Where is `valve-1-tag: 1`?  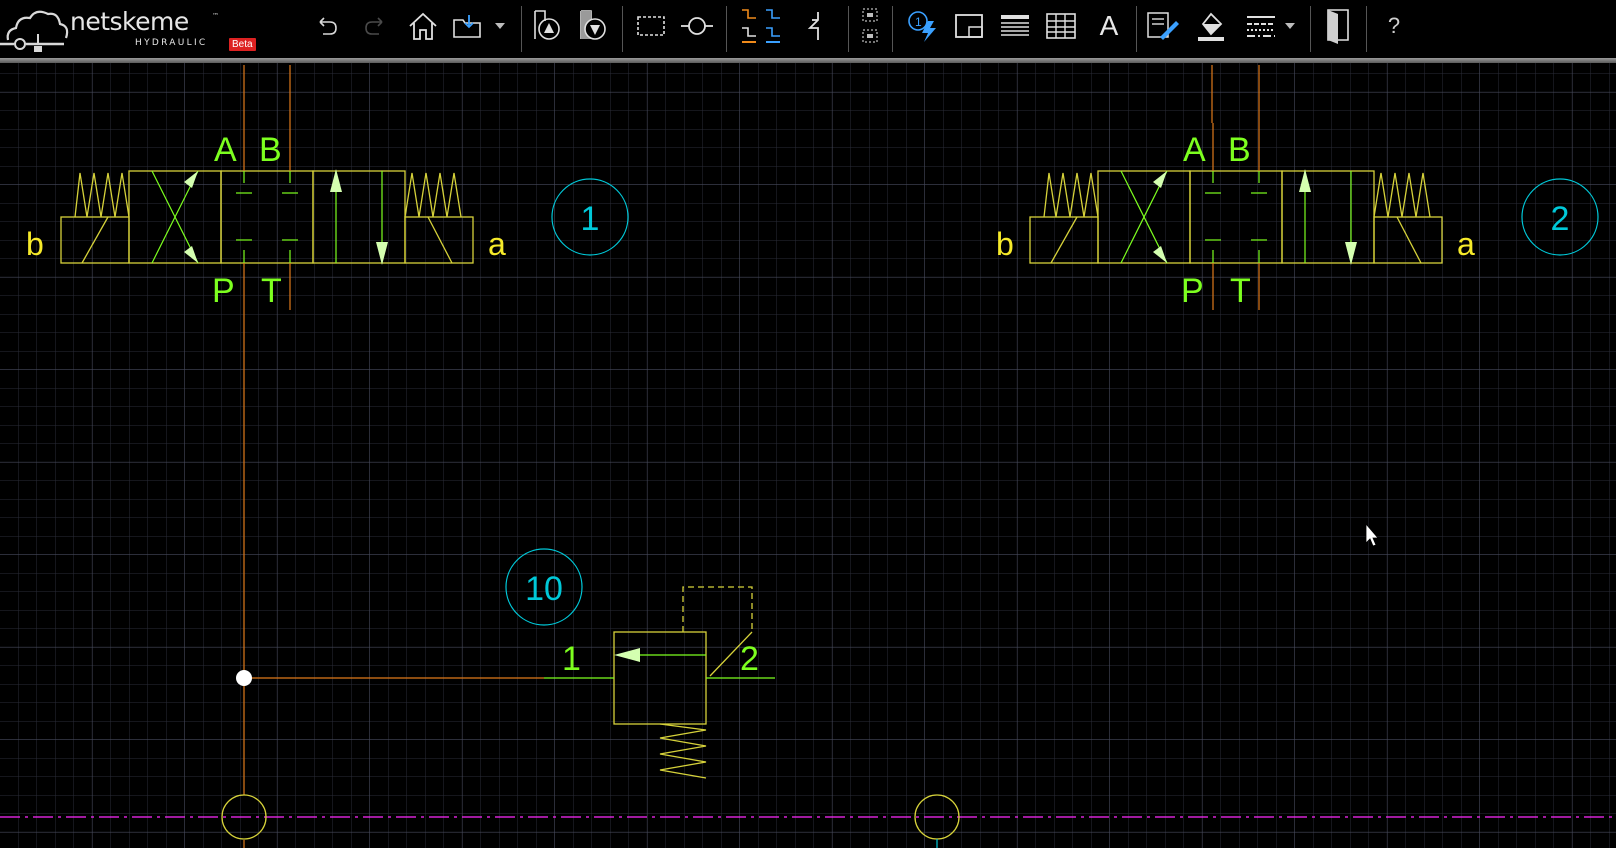 valve-1-tag: 1 is located at coordinates (590, 219).